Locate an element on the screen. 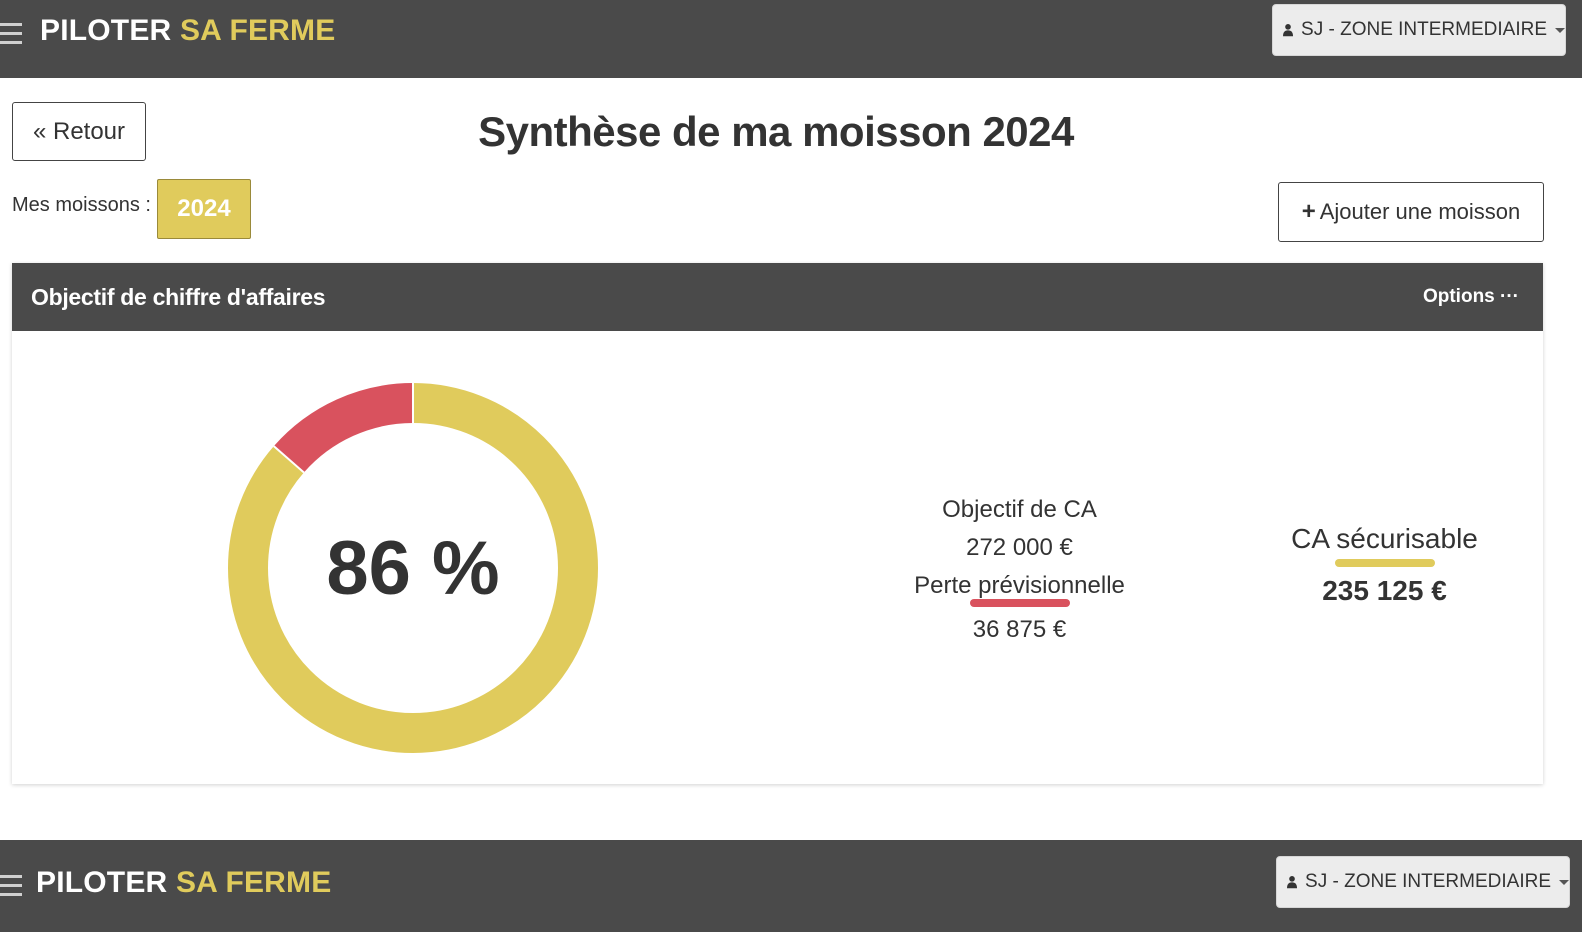 This screenshot has height=932, width=1582. objective-value: 272 000 € is located at coordinates (1019, 547).